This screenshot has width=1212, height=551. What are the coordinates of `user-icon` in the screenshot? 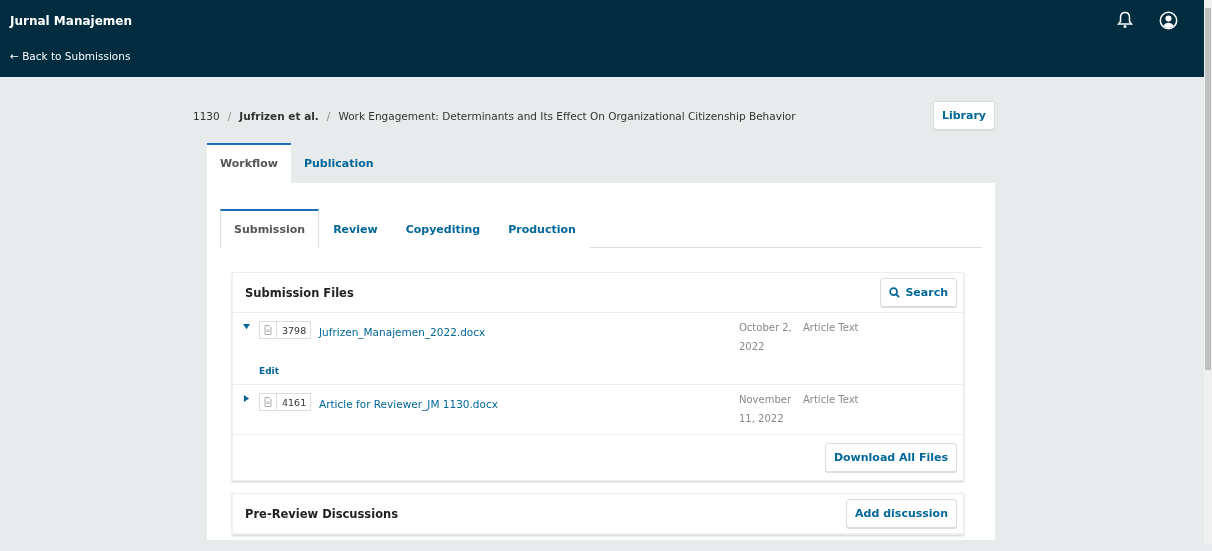 It's located at (1168, 20).